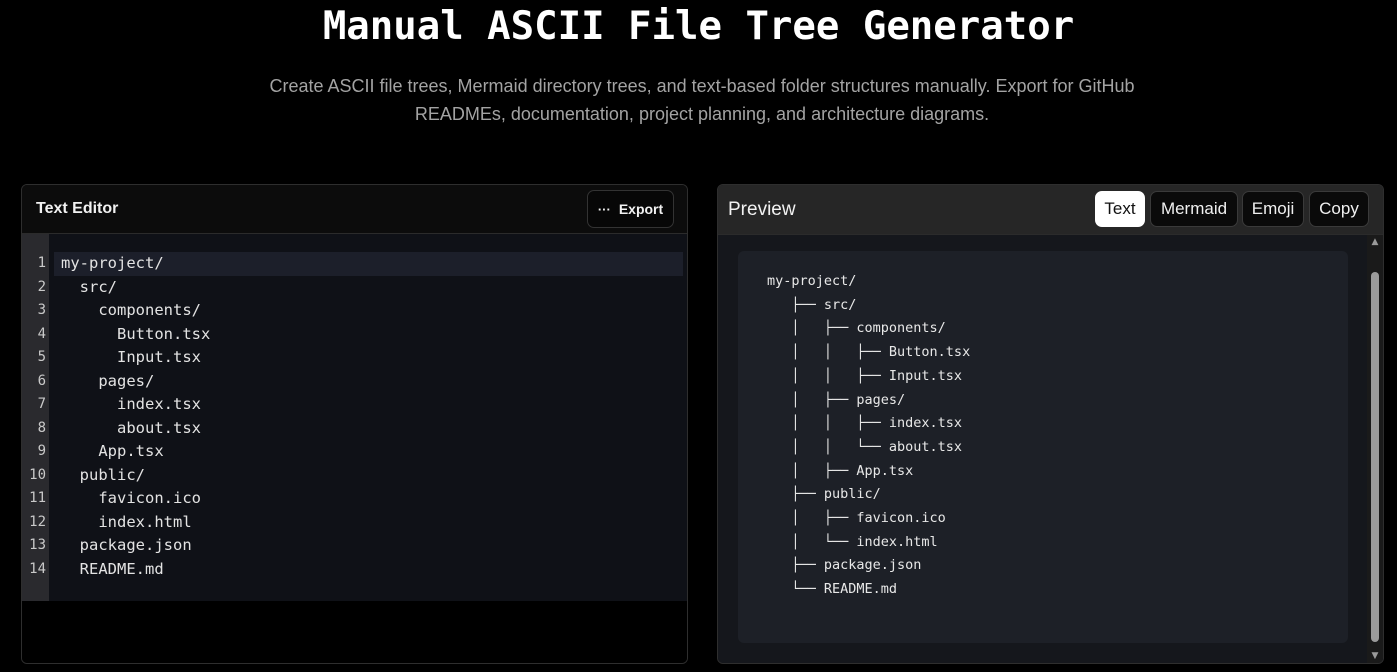 The image size is (1397, 672). Describe the element at coordinates (1120, 209) in the screenshot. I see `tab-text: Text` at that location.